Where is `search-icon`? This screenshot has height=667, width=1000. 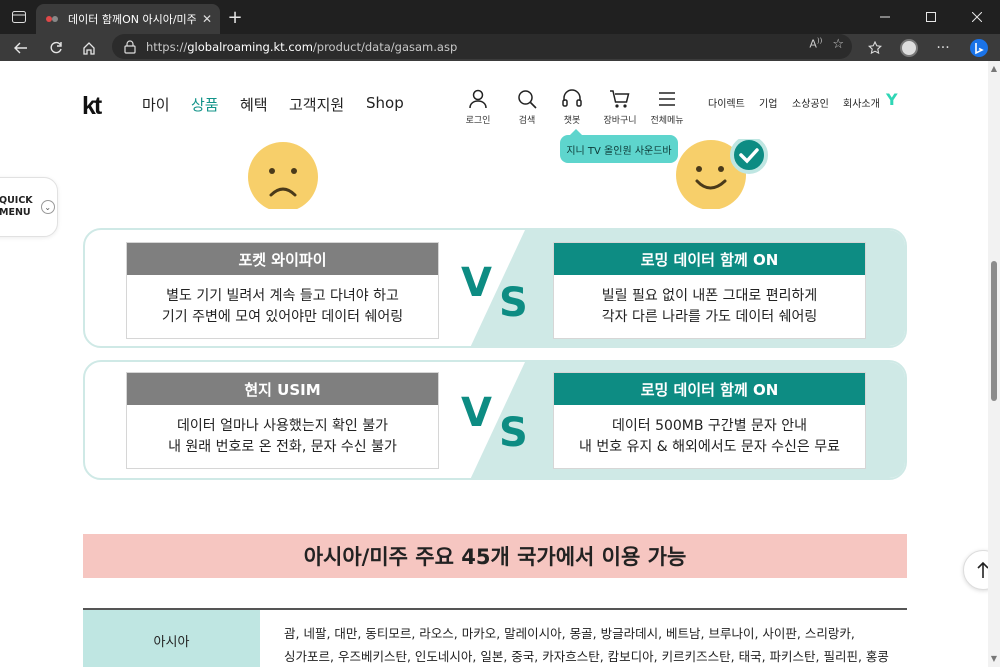
search-icon is located at coordinates (527, 99).